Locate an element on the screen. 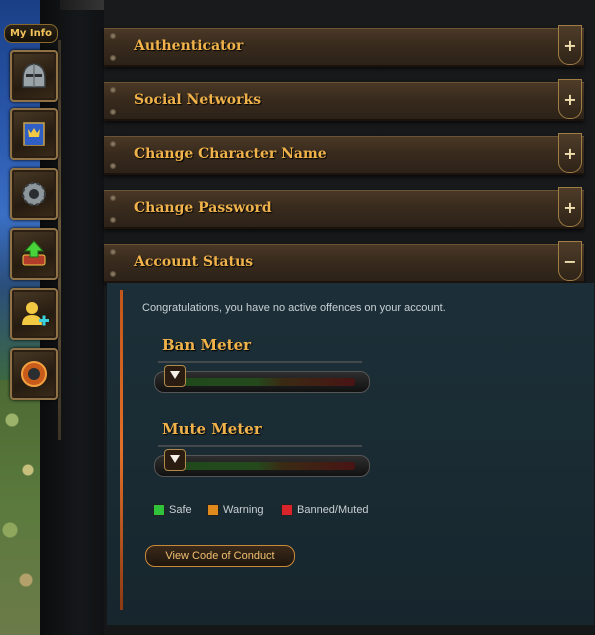 Image resolution: width=595 pixels, height=635 pixels. banned-swatch is located at coordinates (287, 510).